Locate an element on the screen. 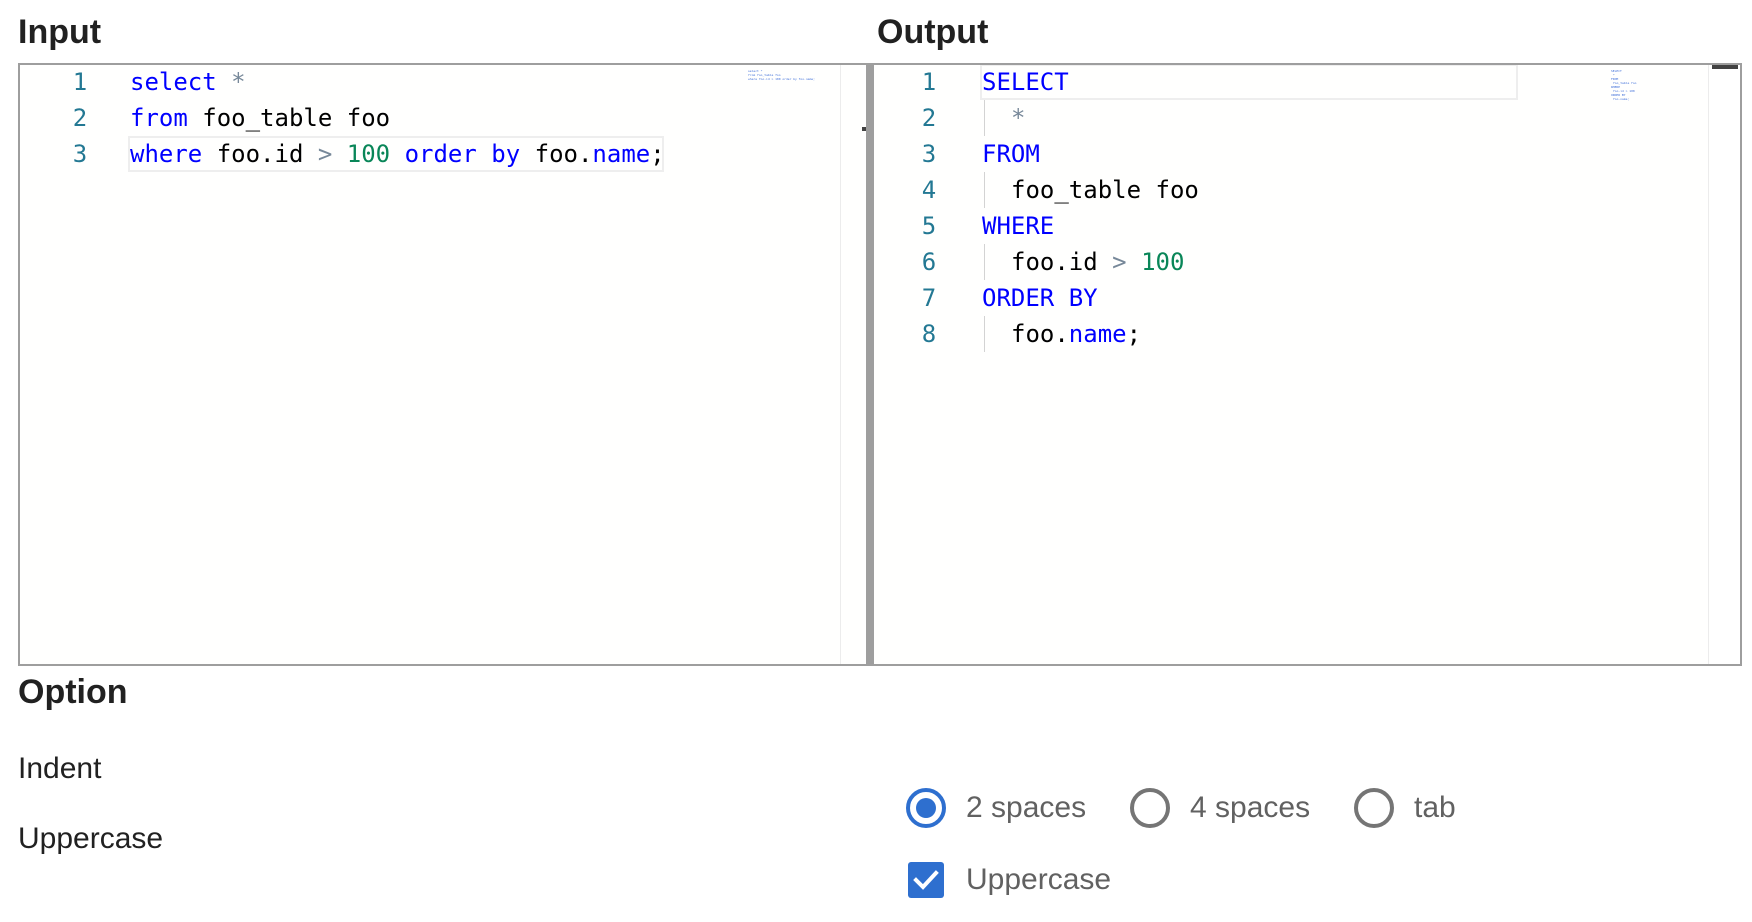  checkmark-icon is located at coordinates (926, 880).